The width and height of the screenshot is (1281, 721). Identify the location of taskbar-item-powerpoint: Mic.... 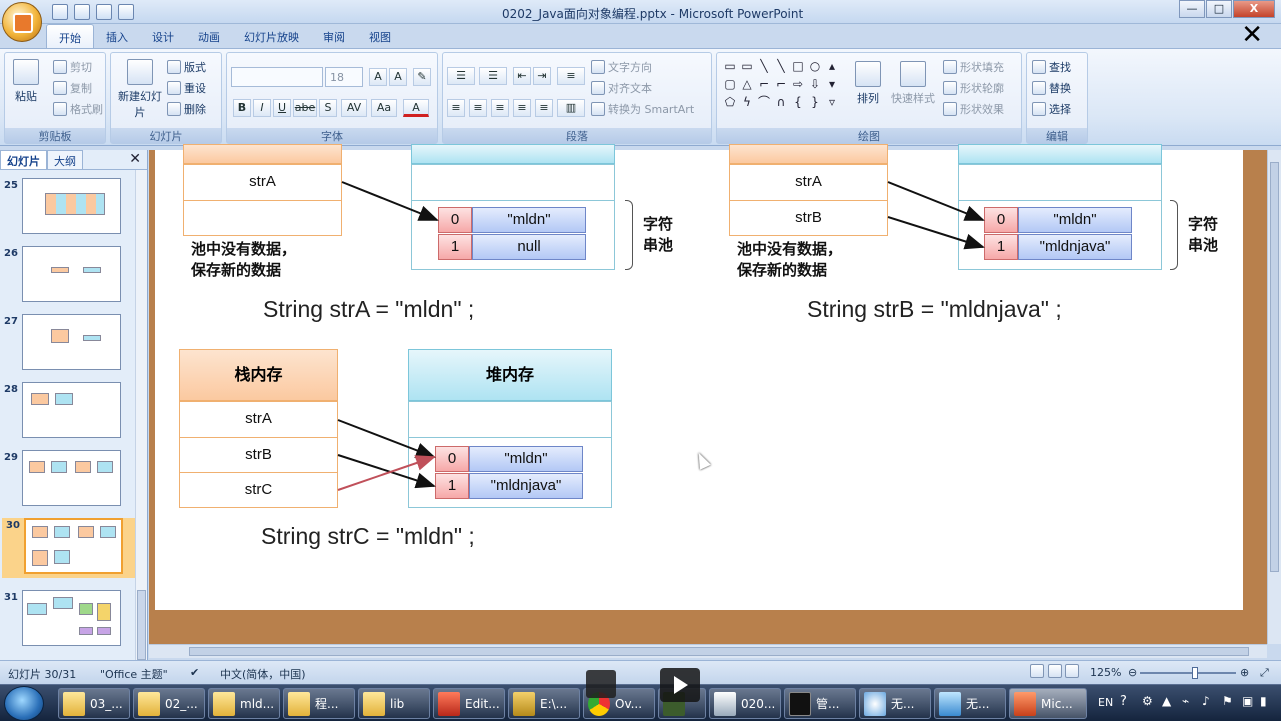
(1048, 703).